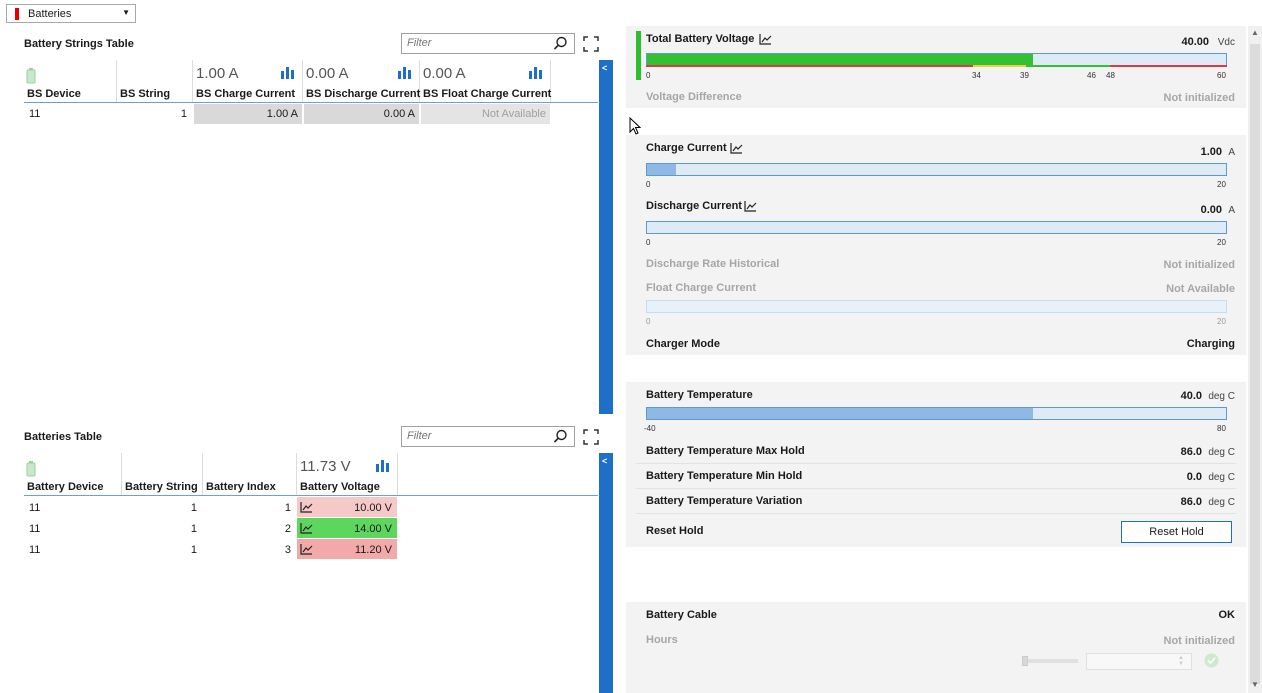  Describe the element at coordinates (1211, 152) in the screenshot. I see `charge-current-value: 1.00` at that location.